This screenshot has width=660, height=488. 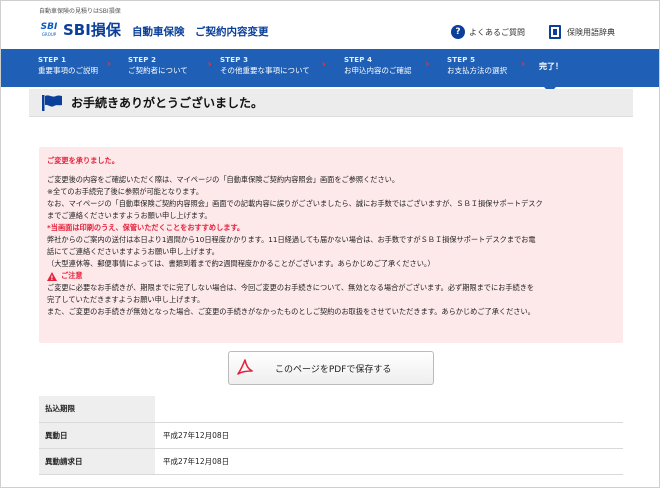 I want to click on table-value, so click(x=389, y=409).